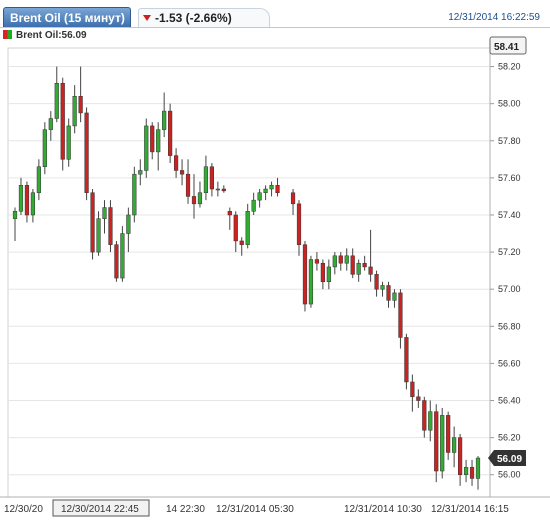 The height and width of the screenshot is (525, 550). What do you see at coordinates (509, 475) in the screenshot?
I see `y-tick-label: 56.00` at bounding box center [509, 475].